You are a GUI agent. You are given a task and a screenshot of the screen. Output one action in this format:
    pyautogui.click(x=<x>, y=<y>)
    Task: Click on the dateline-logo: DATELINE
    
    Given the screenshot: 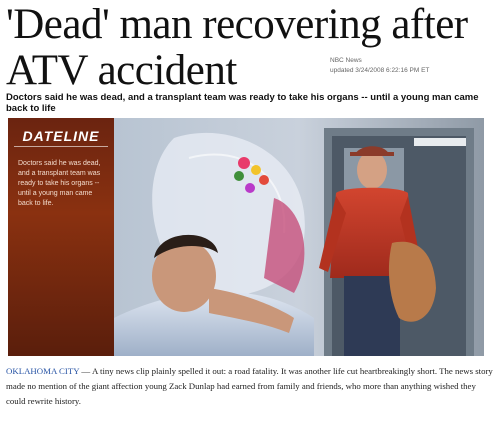 What is the action you would take?
    pyautogui.click(x=61, y=137)
    